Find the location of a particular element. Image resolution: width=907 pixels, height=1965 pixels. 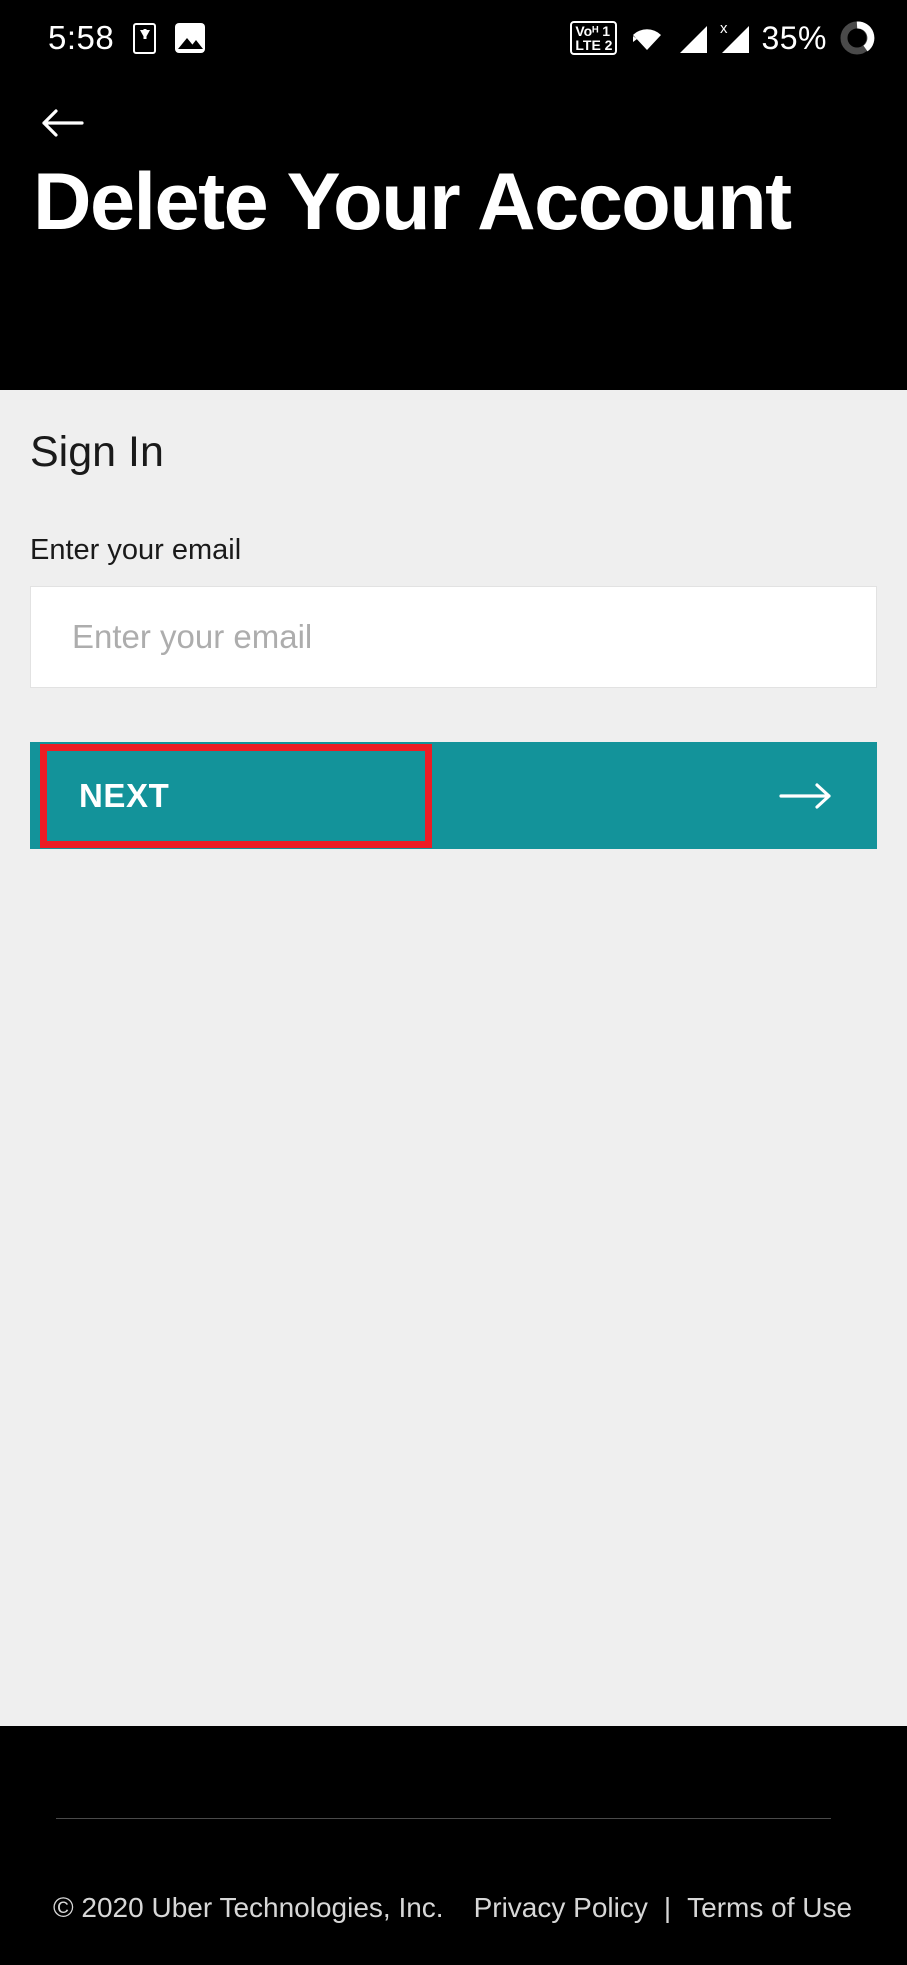

email-input is located at coordinates (453, 637).